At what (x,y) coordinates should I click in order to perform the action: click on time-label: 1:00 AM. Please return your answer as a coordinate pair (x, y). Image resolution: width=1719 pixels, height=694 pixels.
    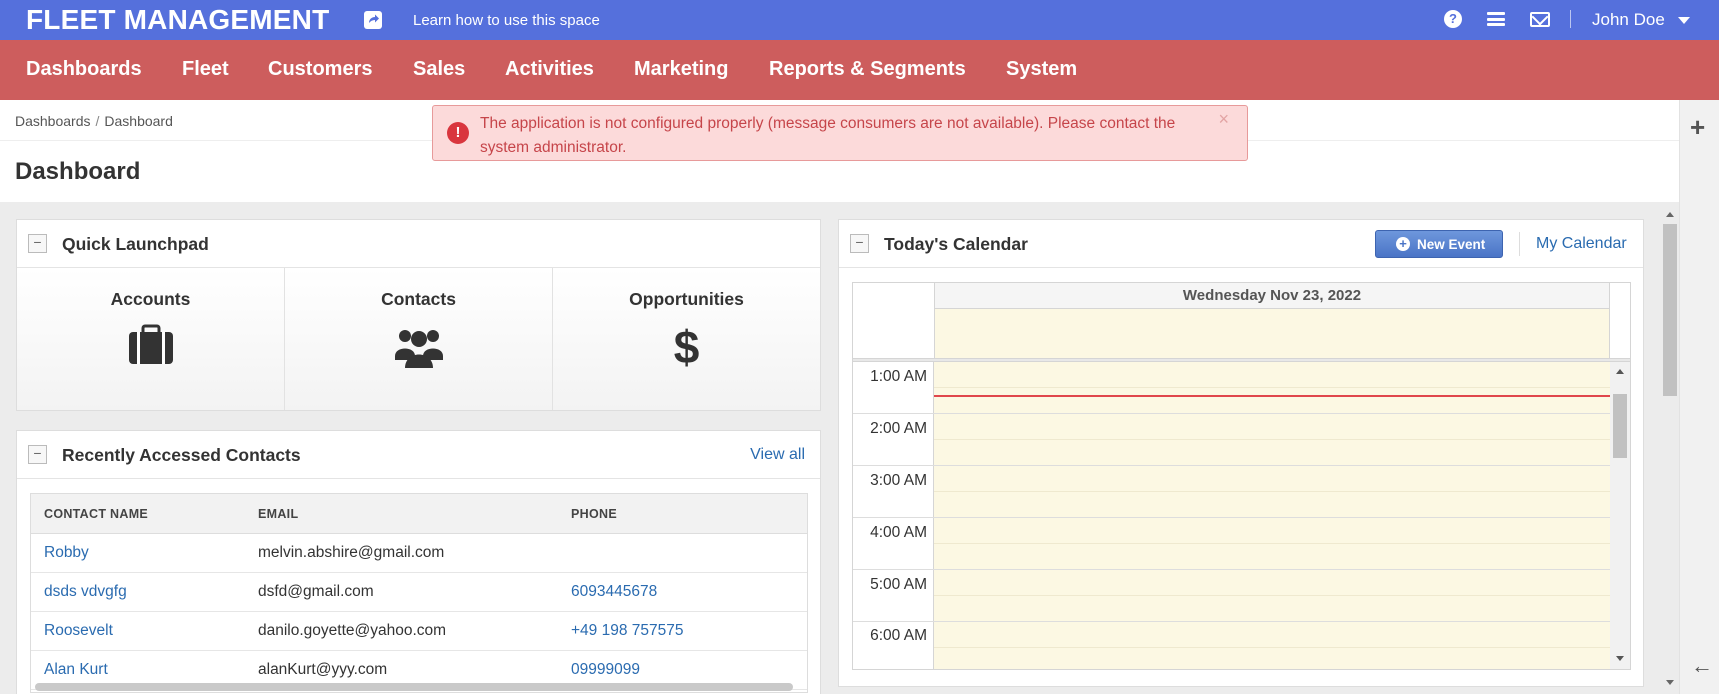
    Looking at the image, I should click on (898, 376).